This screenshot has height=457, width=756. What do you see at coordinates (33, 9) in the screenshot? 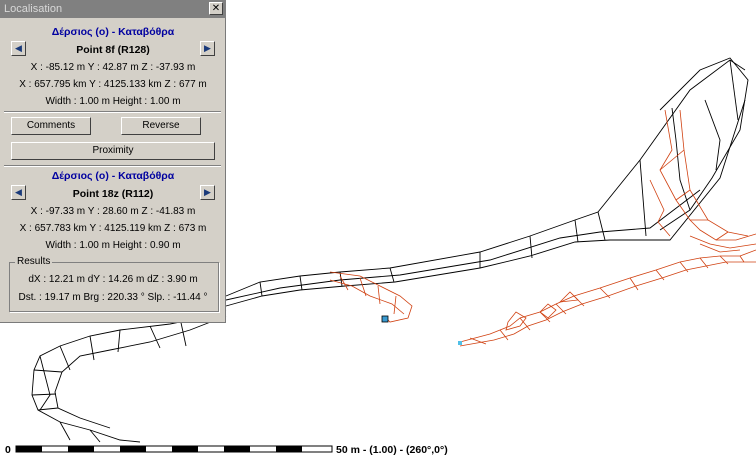
I see `window-title: Localisation` at bounding box center [33, 9].